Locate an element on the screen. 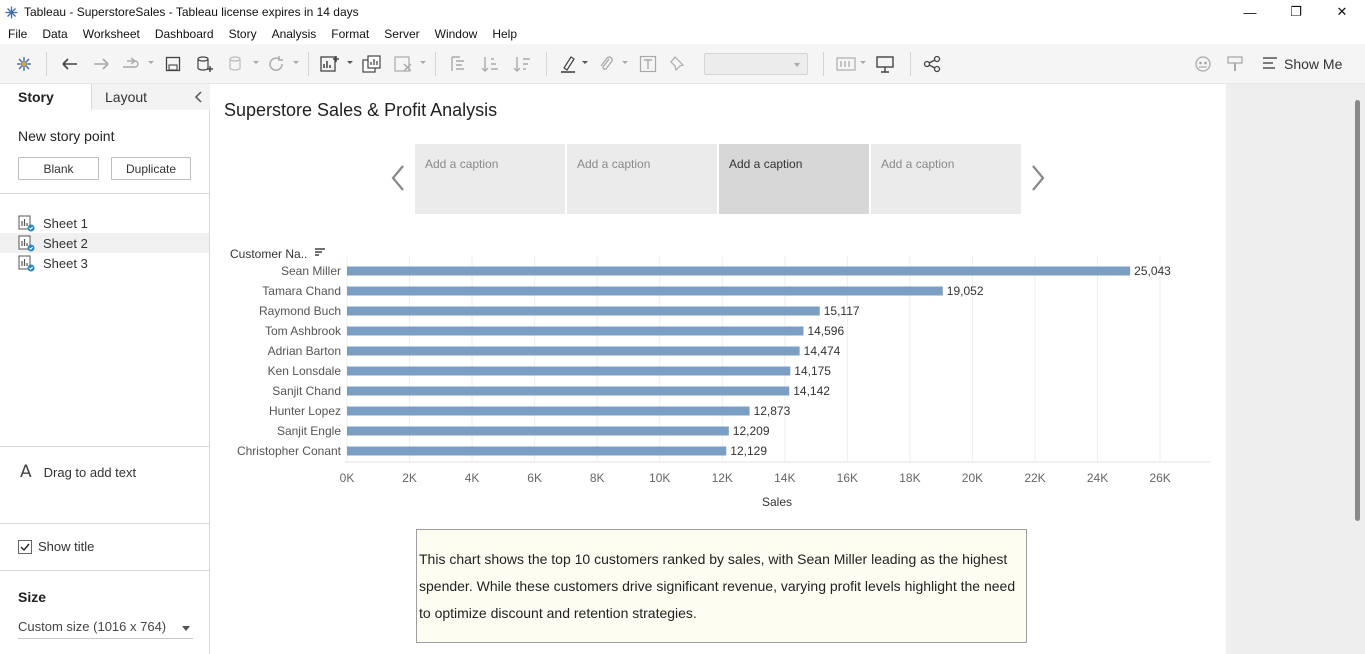 This screenshot has height=654, width=1365. x-tick-label: 2K is located at coordinates (409, 478).